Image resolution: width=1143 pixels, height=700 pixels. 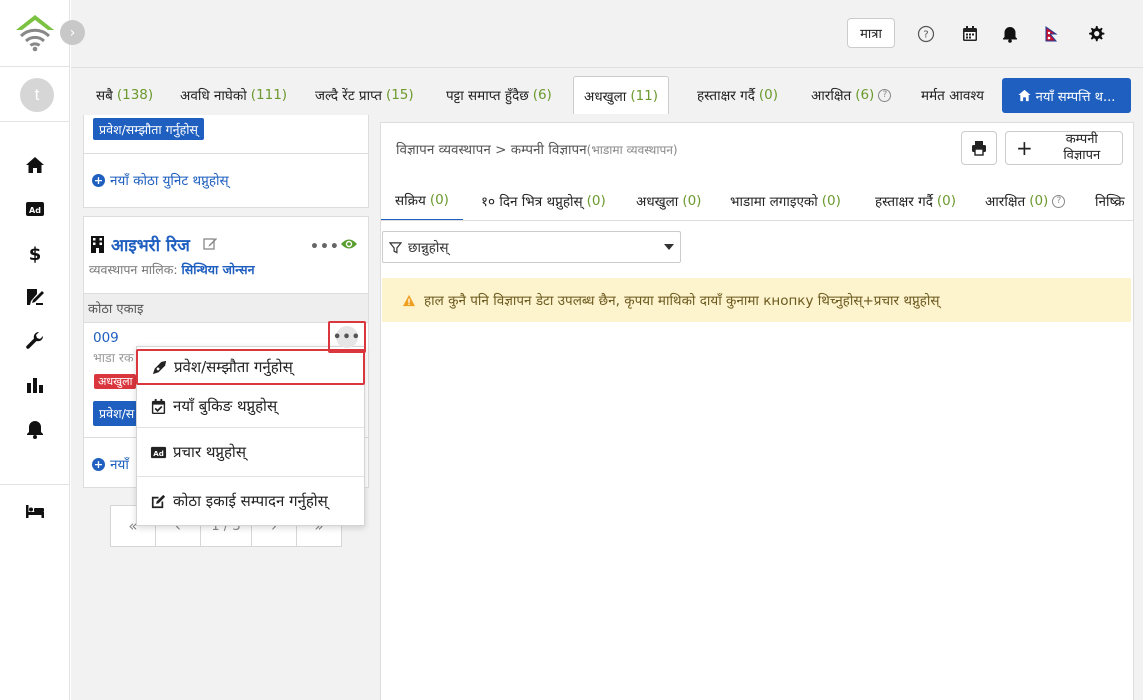 I want to click on tab-rent-due-soon: जल्दै रेंट प्राप्त (15), so click(x=364, y=95).